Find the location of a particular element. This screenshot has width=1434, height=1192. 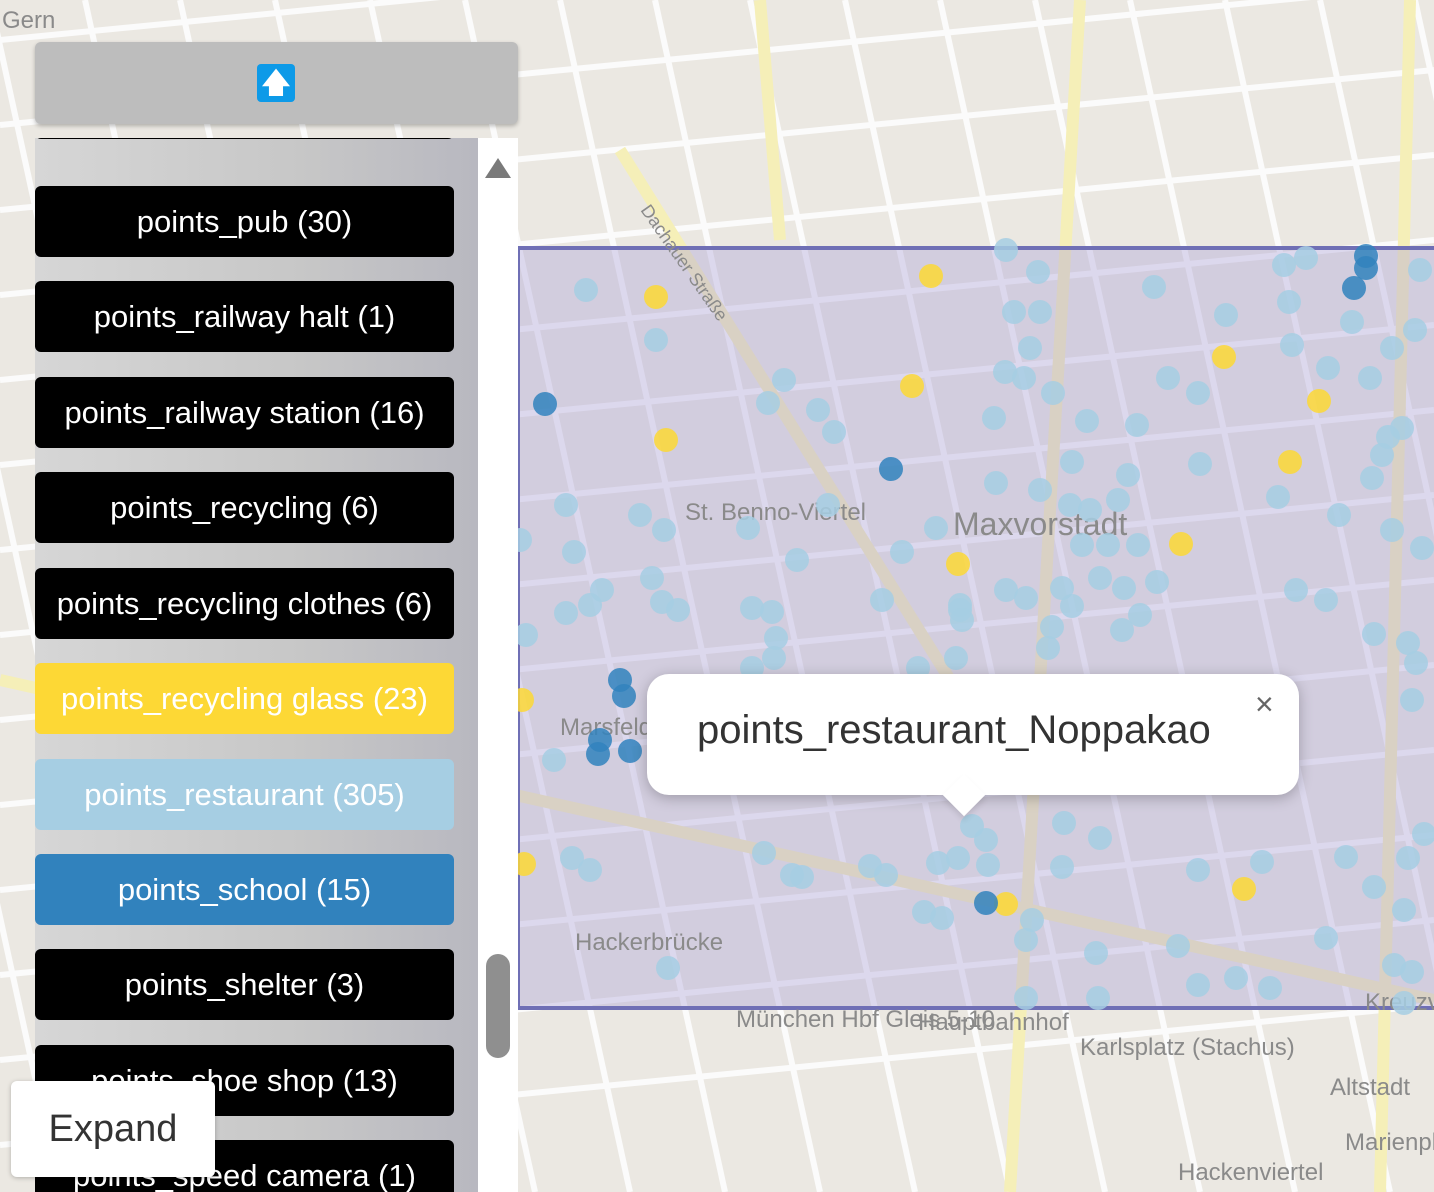

layer-button: points_recycling (6) is located at coordinates (244, 507).